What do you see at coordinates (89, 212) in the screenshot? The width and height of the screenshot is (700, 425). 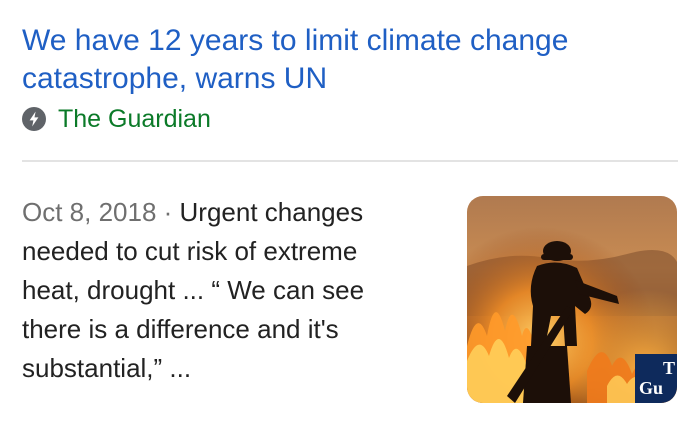 I see `publish-date: Oct 8, 2018` at bounding box center [89, 212].